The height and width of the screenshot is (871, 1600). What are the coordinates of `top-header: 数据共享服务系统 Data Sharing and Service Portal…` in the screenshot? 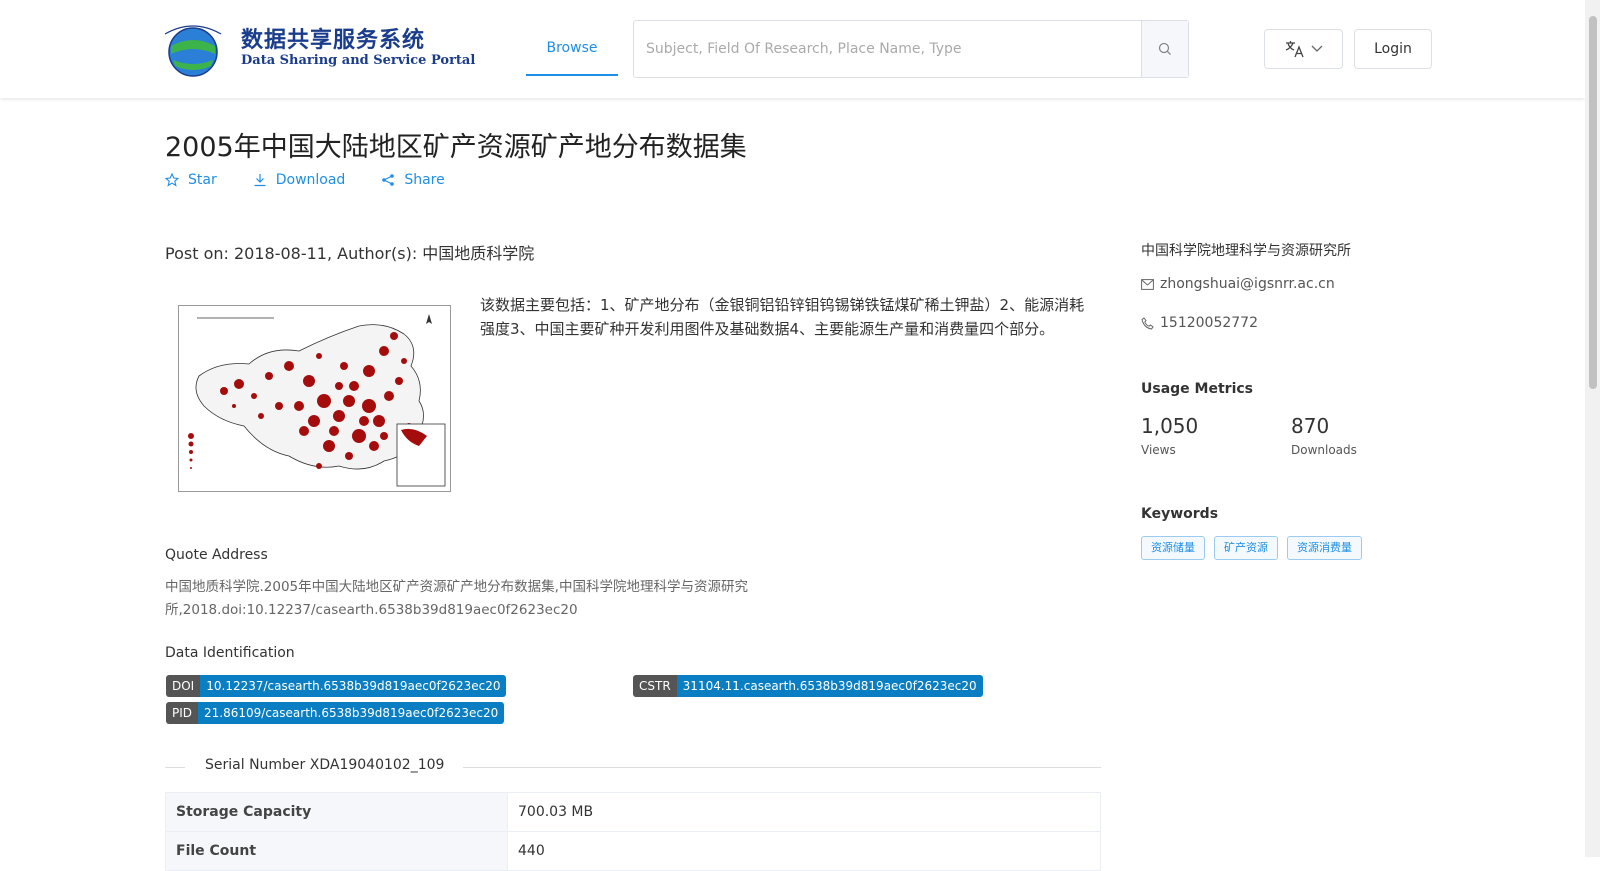 It's located at (792, 49).